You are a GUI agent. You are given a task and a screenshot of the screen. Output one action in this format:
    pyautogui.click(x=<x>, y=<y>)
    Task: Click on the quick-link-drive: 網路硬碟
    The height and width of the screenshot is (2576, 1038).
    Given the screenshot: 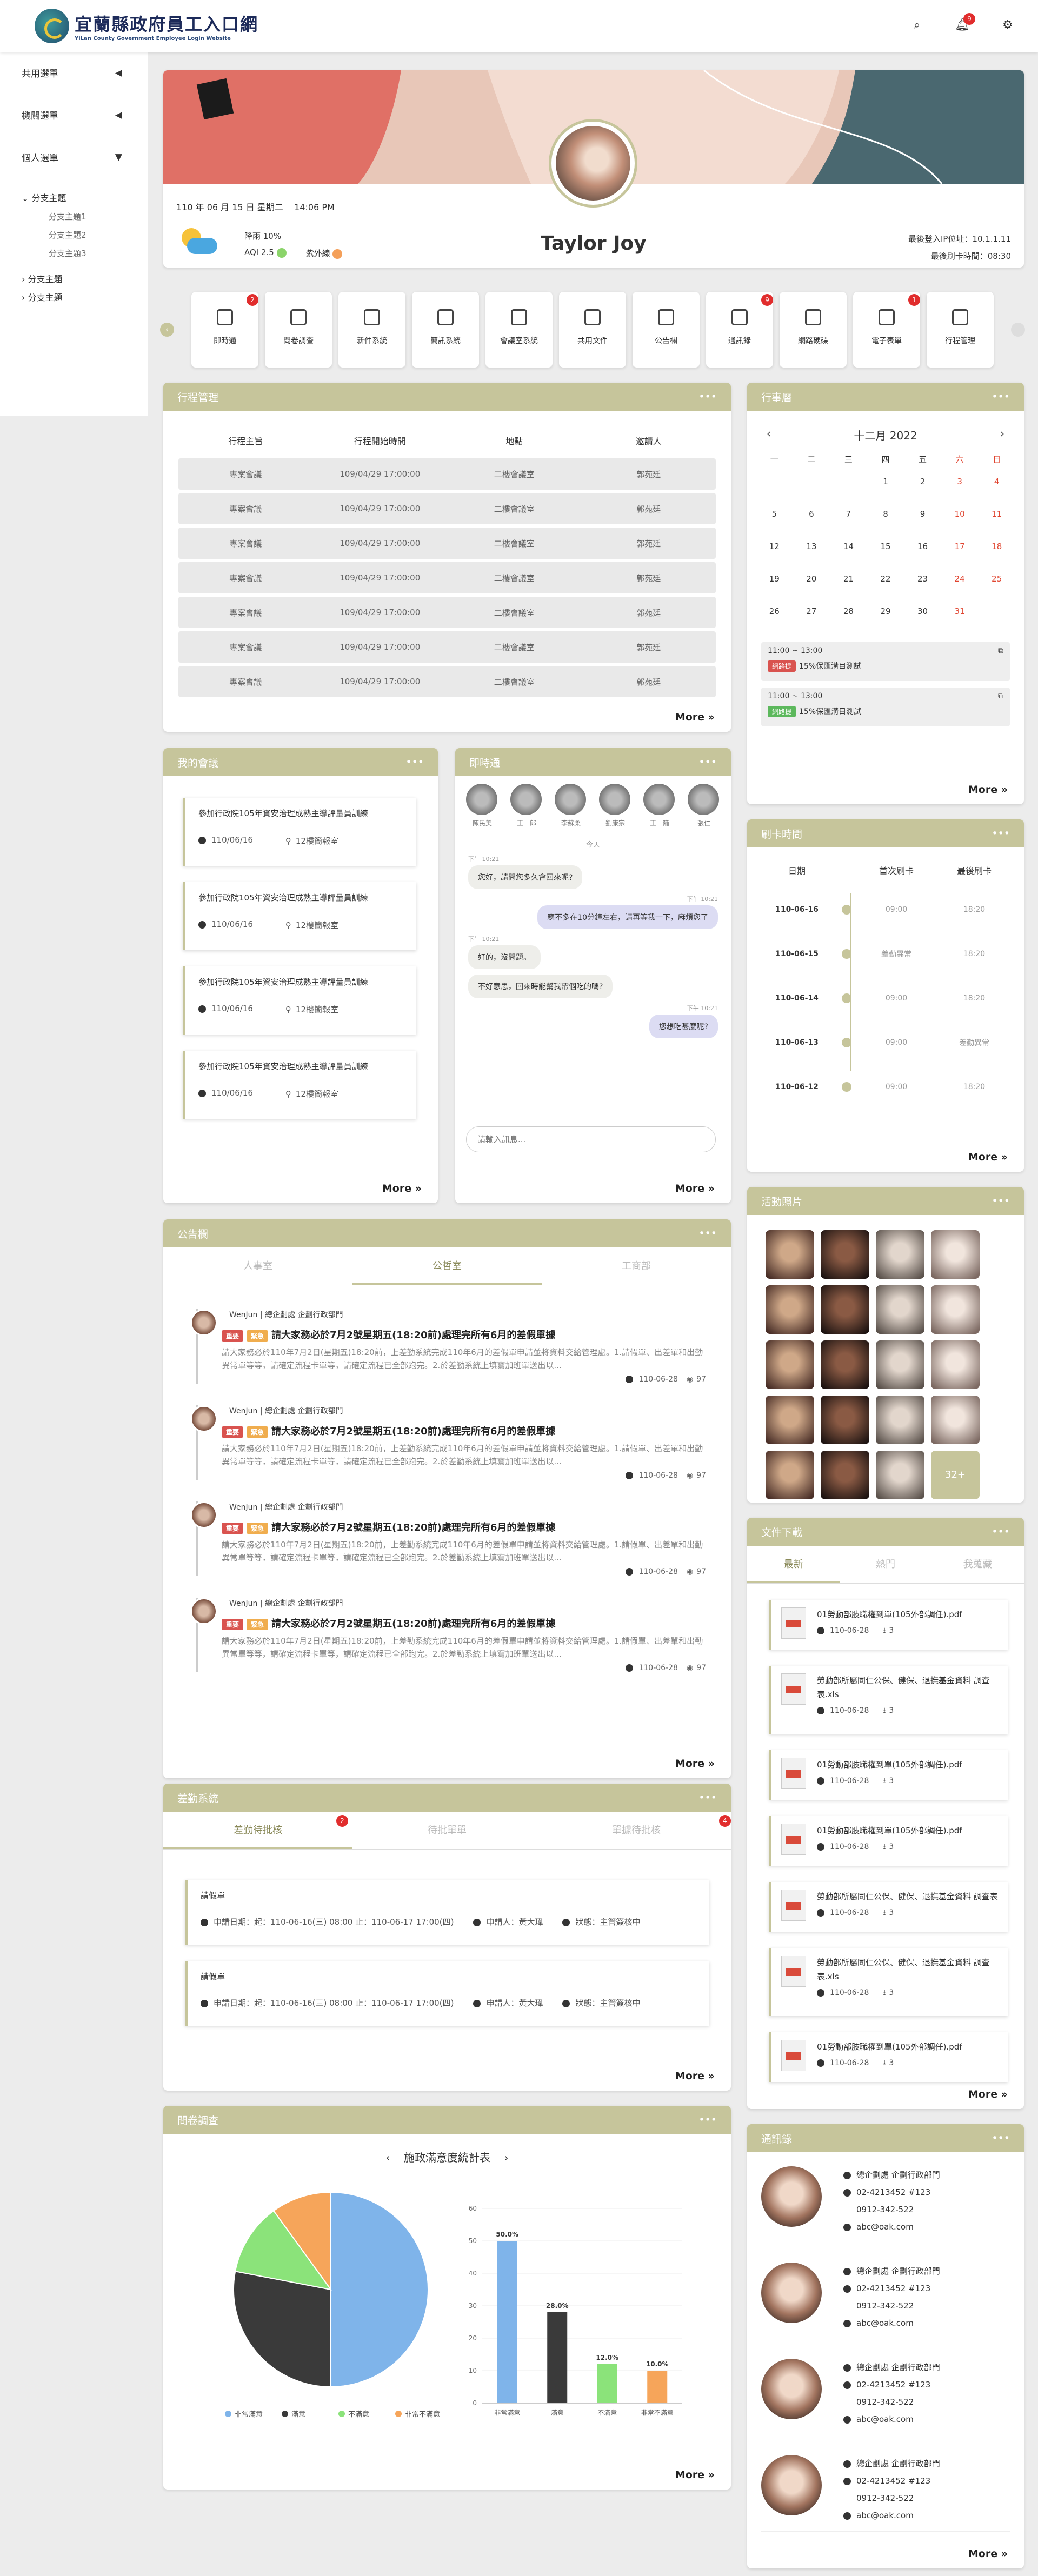 What is the action you would take?
    pyautogui.click(x=813, y=330)
    